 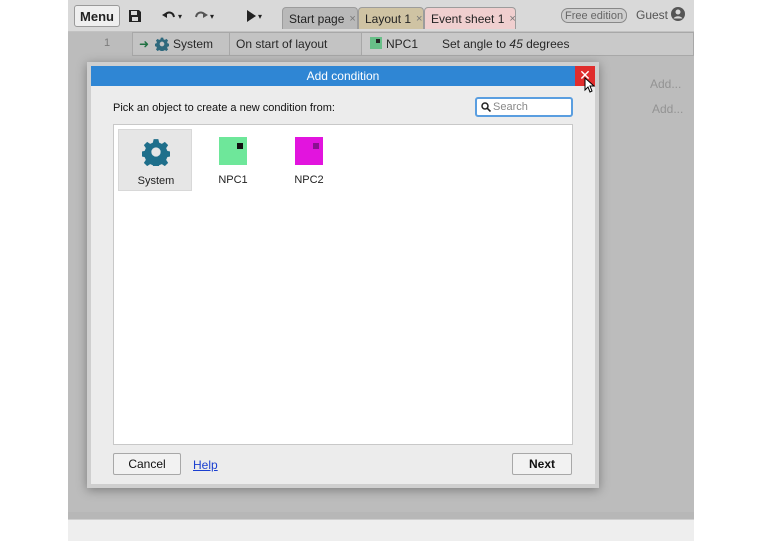 What do you see at coordinates (156, 152) in the screenshot?
I see `gear-icon` at bounding box center [156, 152].